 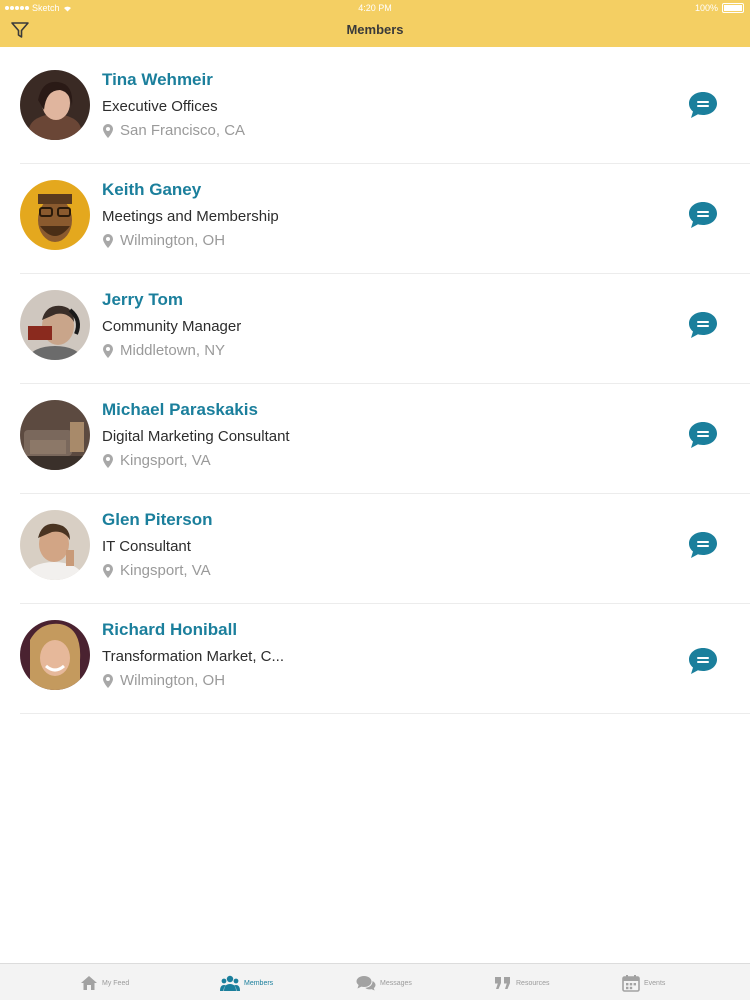 I want to click on tab-my-feed: My Feed, so click(x=104, y=983).